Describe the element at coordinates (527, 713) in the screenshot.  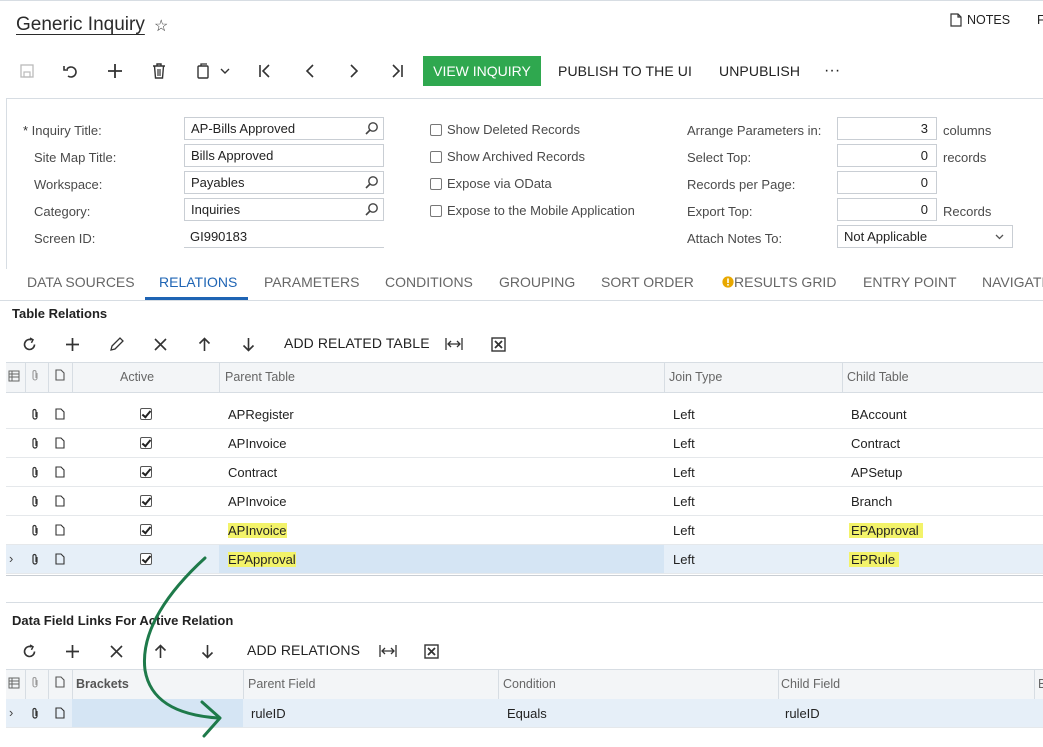
I see `condition-cell: Equals` at that location.